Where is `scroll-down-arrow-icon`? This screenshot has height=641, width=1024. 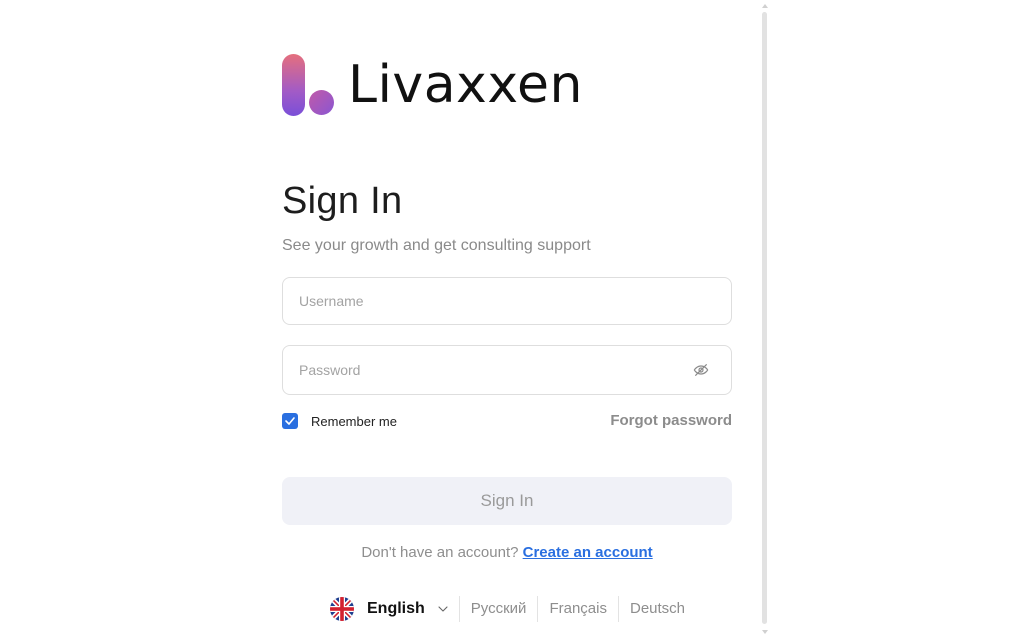 scroll-down-arrow-icon is located at coordinates (765, 632).